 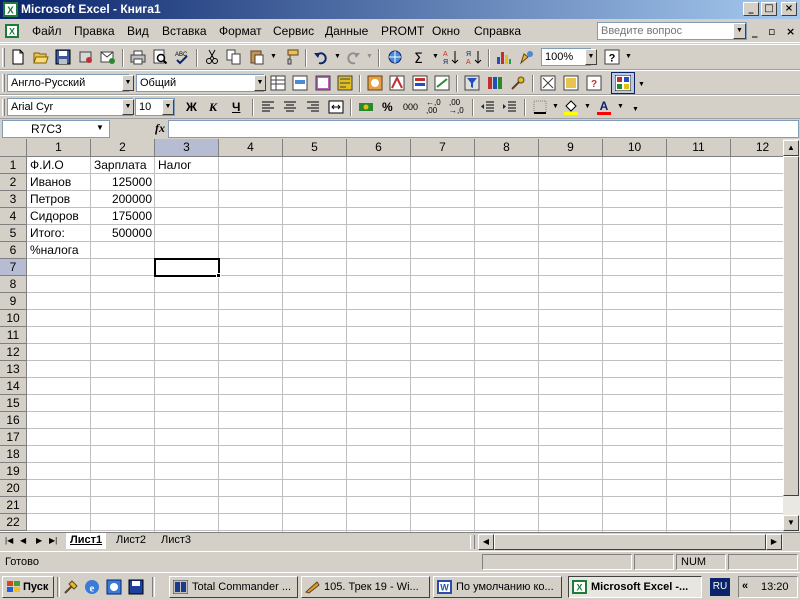 What do you see at coordinates (218, 275) in the screenshot?
I see `fill-handle` at bounding box center [218, 275].